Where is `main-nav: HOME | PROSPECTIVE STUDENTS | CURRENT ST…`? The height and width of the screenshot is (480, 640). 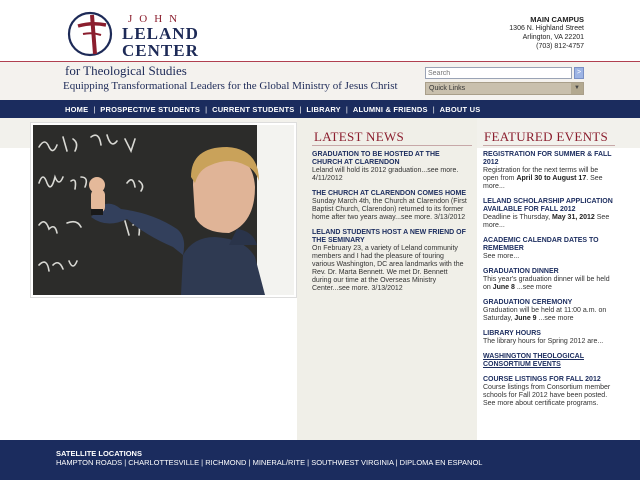 main-nav: HOME | PROSPECTIVE STUDENTS | CURRENT ST… is located at coordinates (320, 109).